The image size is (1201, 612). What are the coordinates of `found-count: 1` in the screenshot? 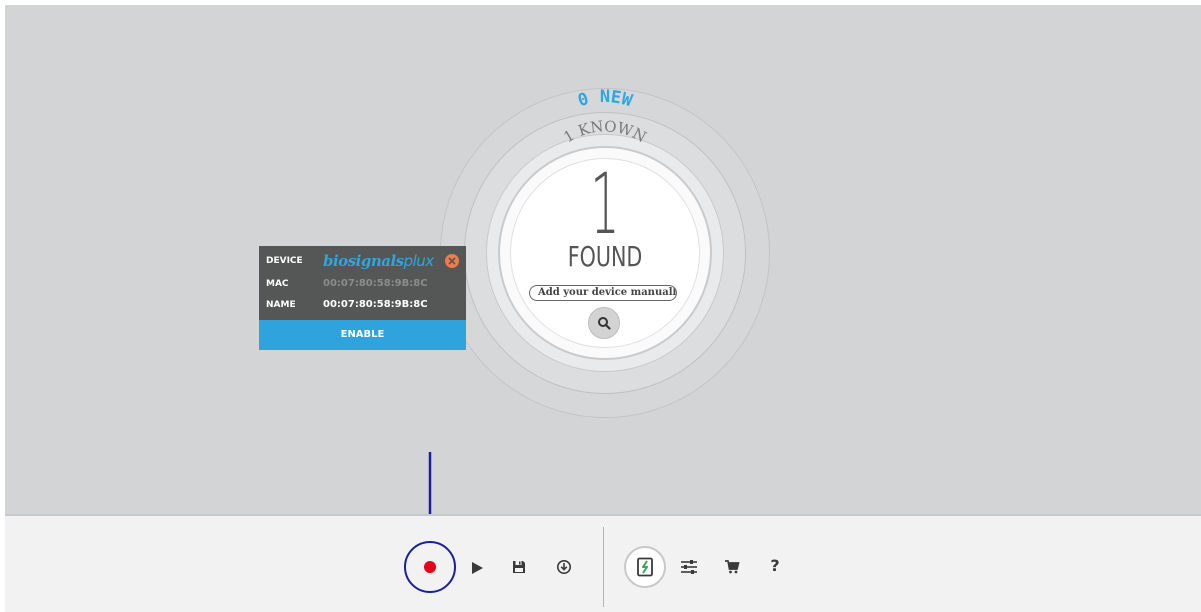 It's located at (605, 204).